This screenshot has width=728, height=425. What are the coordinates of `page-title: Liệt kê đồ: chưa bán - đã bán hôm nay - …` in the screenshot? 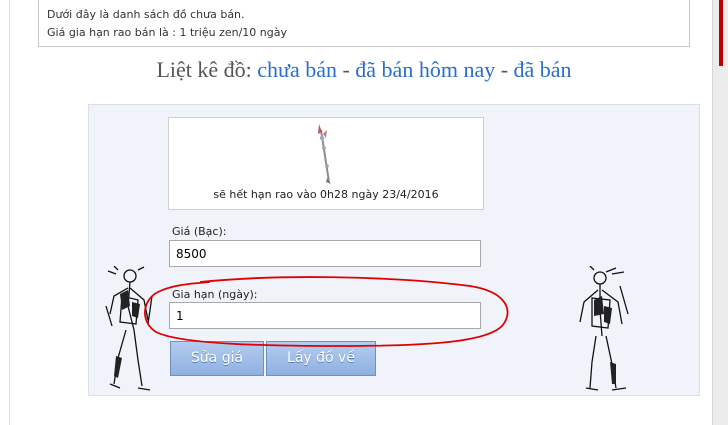 It's located at (364, 70).